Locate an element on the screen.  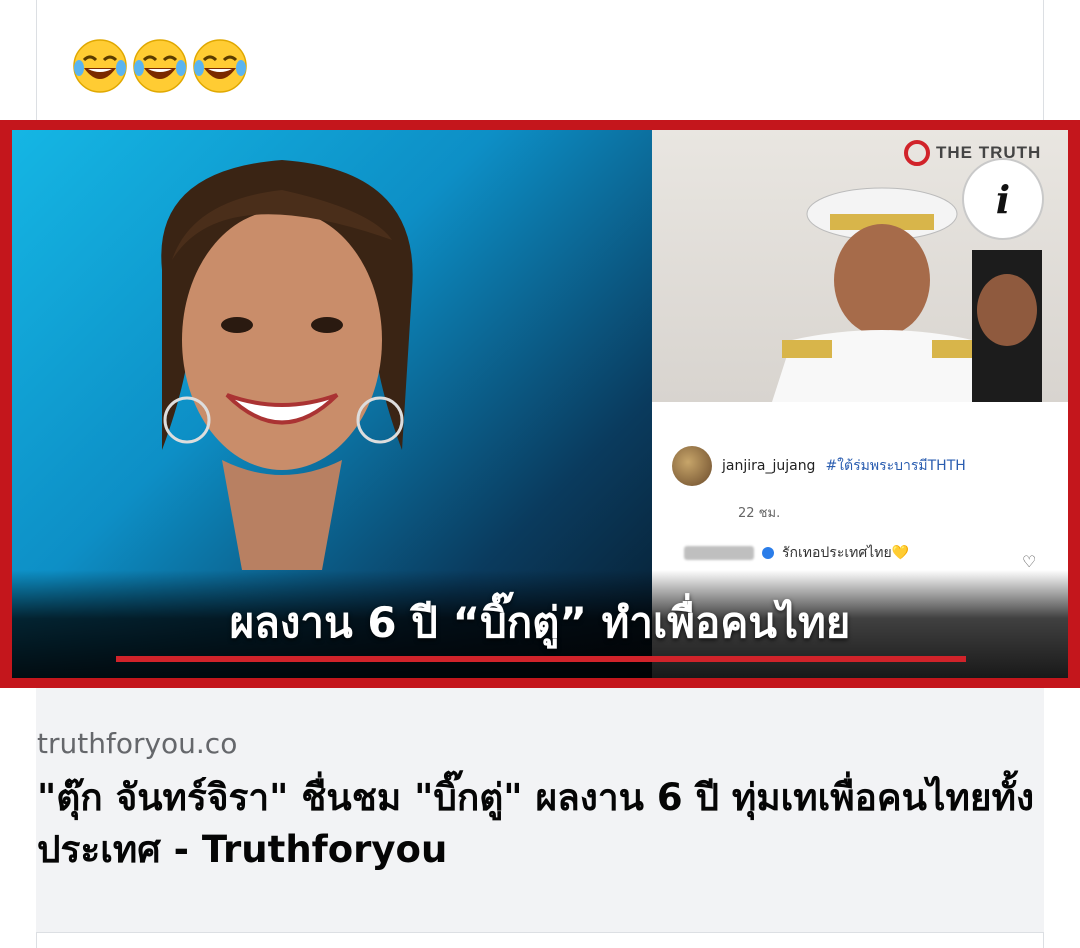
ig-comment: รักเทอประเทศไทย💛 is located at coordinates (796, 553).